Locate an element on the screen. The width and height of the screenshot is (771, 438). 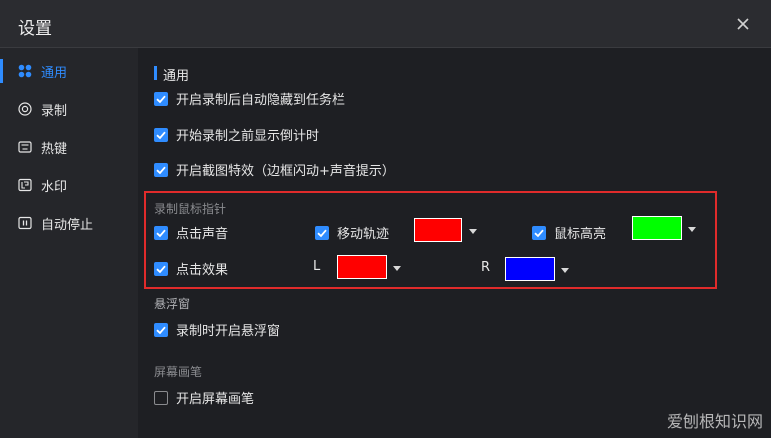
option-click-effect: 点击效果 is located at coordinates (191, 268).